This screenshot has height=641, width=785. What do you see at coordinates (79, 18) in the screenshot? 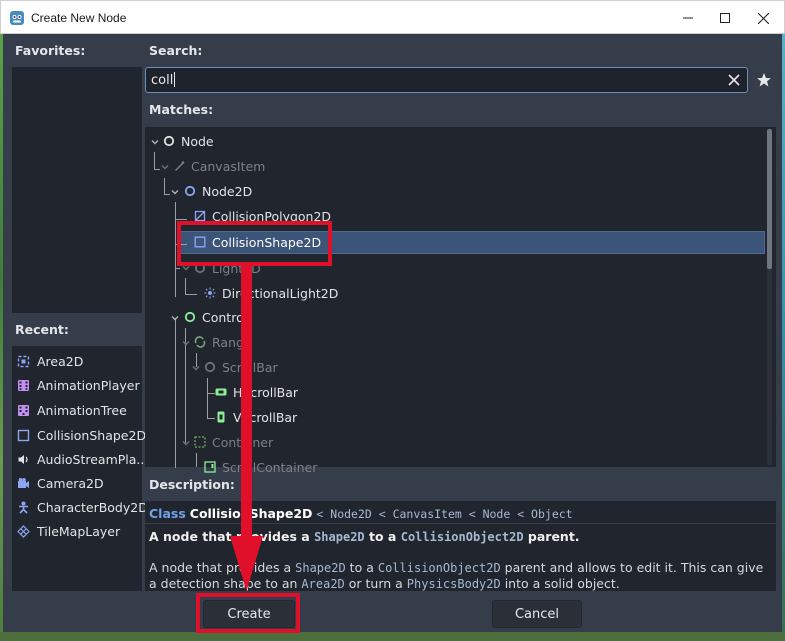
I see `window-title: Create New Node` at bounding box center [79, 18].